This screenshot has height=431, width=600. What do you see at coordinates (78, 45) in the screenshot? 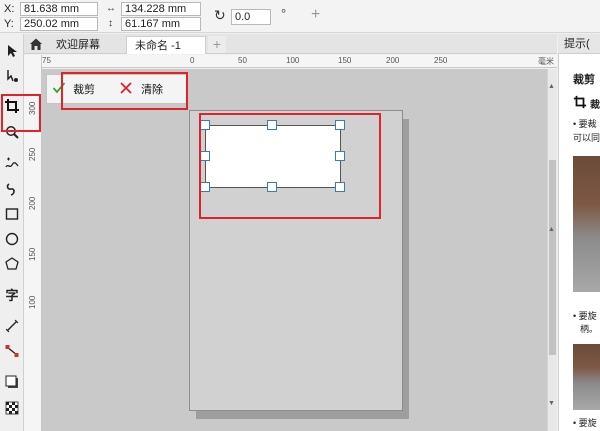
I see `tab-welcome-screen: 欢迎屏幕` at bounding box center [78, 45].